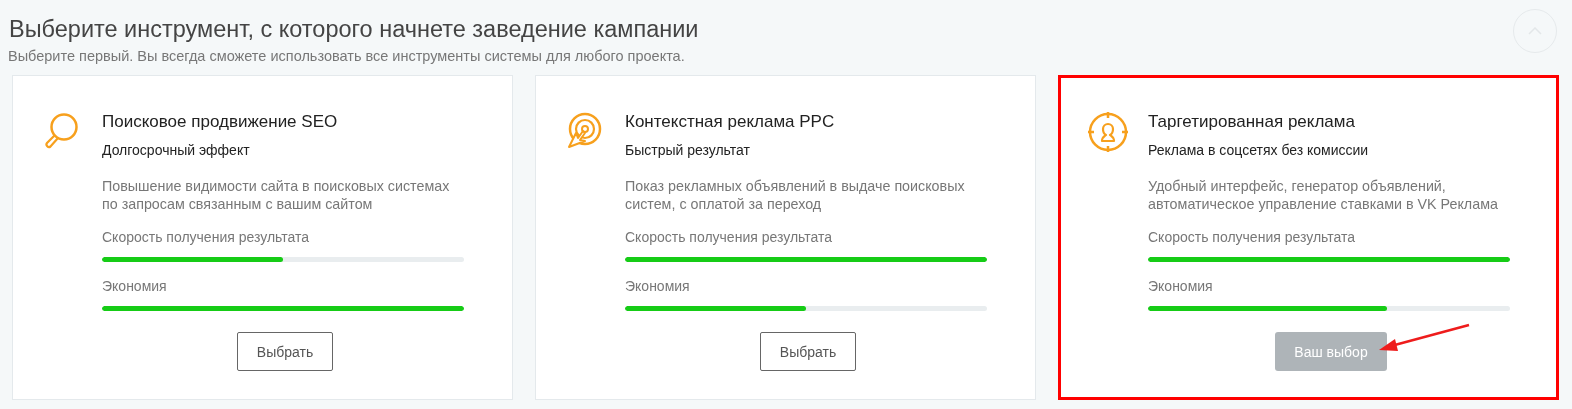  Describe the element at coordinates (347, 56) in the screenshot. I see `page-subtitle: Выберите первый. Вы всегда сможете использовать все инструменты системы для любого проекта.` at that location.